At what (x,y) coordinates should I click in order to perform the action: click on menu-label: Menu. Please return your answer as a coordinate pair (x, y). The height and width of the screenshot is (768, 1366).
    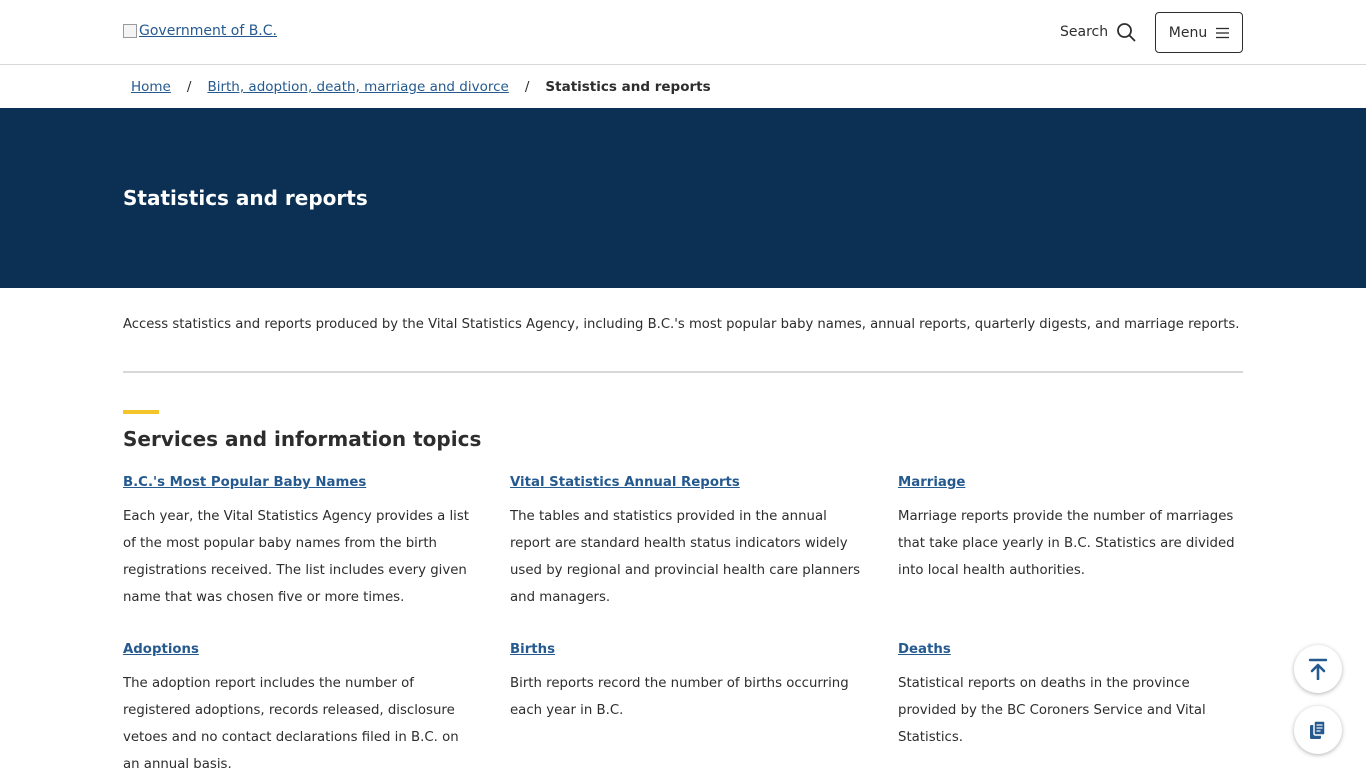
    Looking at the image, I should click on (1188, 32).